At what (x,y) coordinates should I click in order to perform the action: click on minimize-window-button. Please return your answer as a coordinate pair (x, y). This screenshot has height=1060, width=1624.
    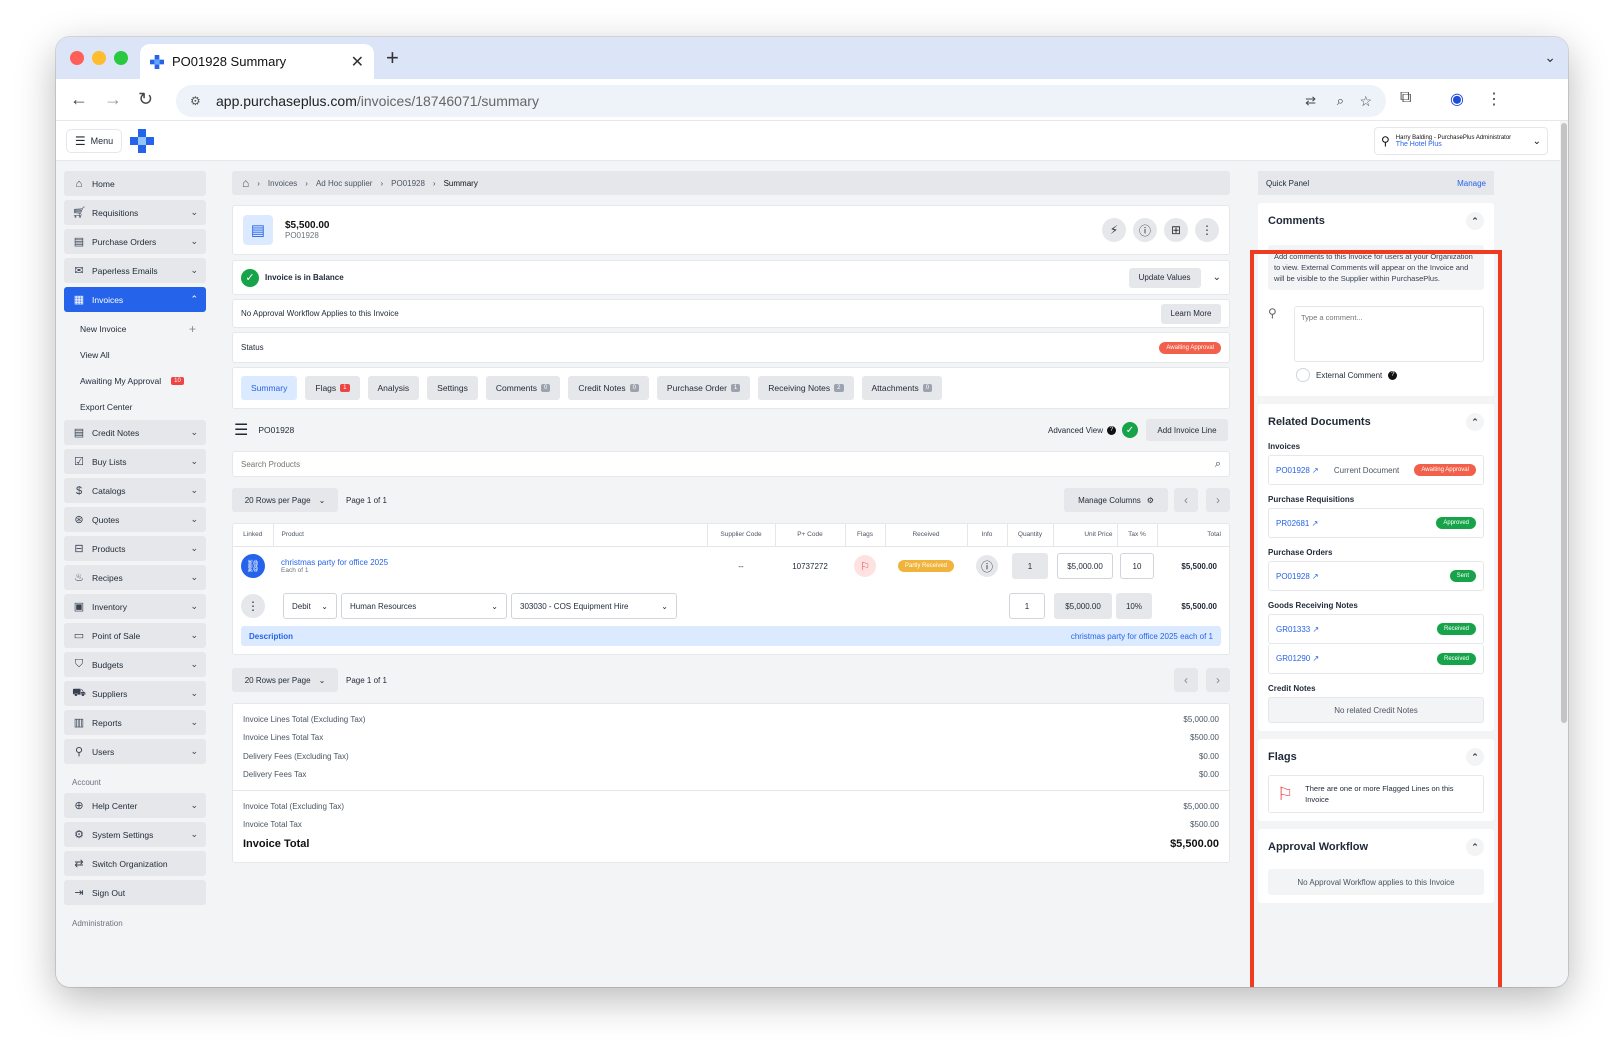
    Looking at the image, I should click on (99, 58).